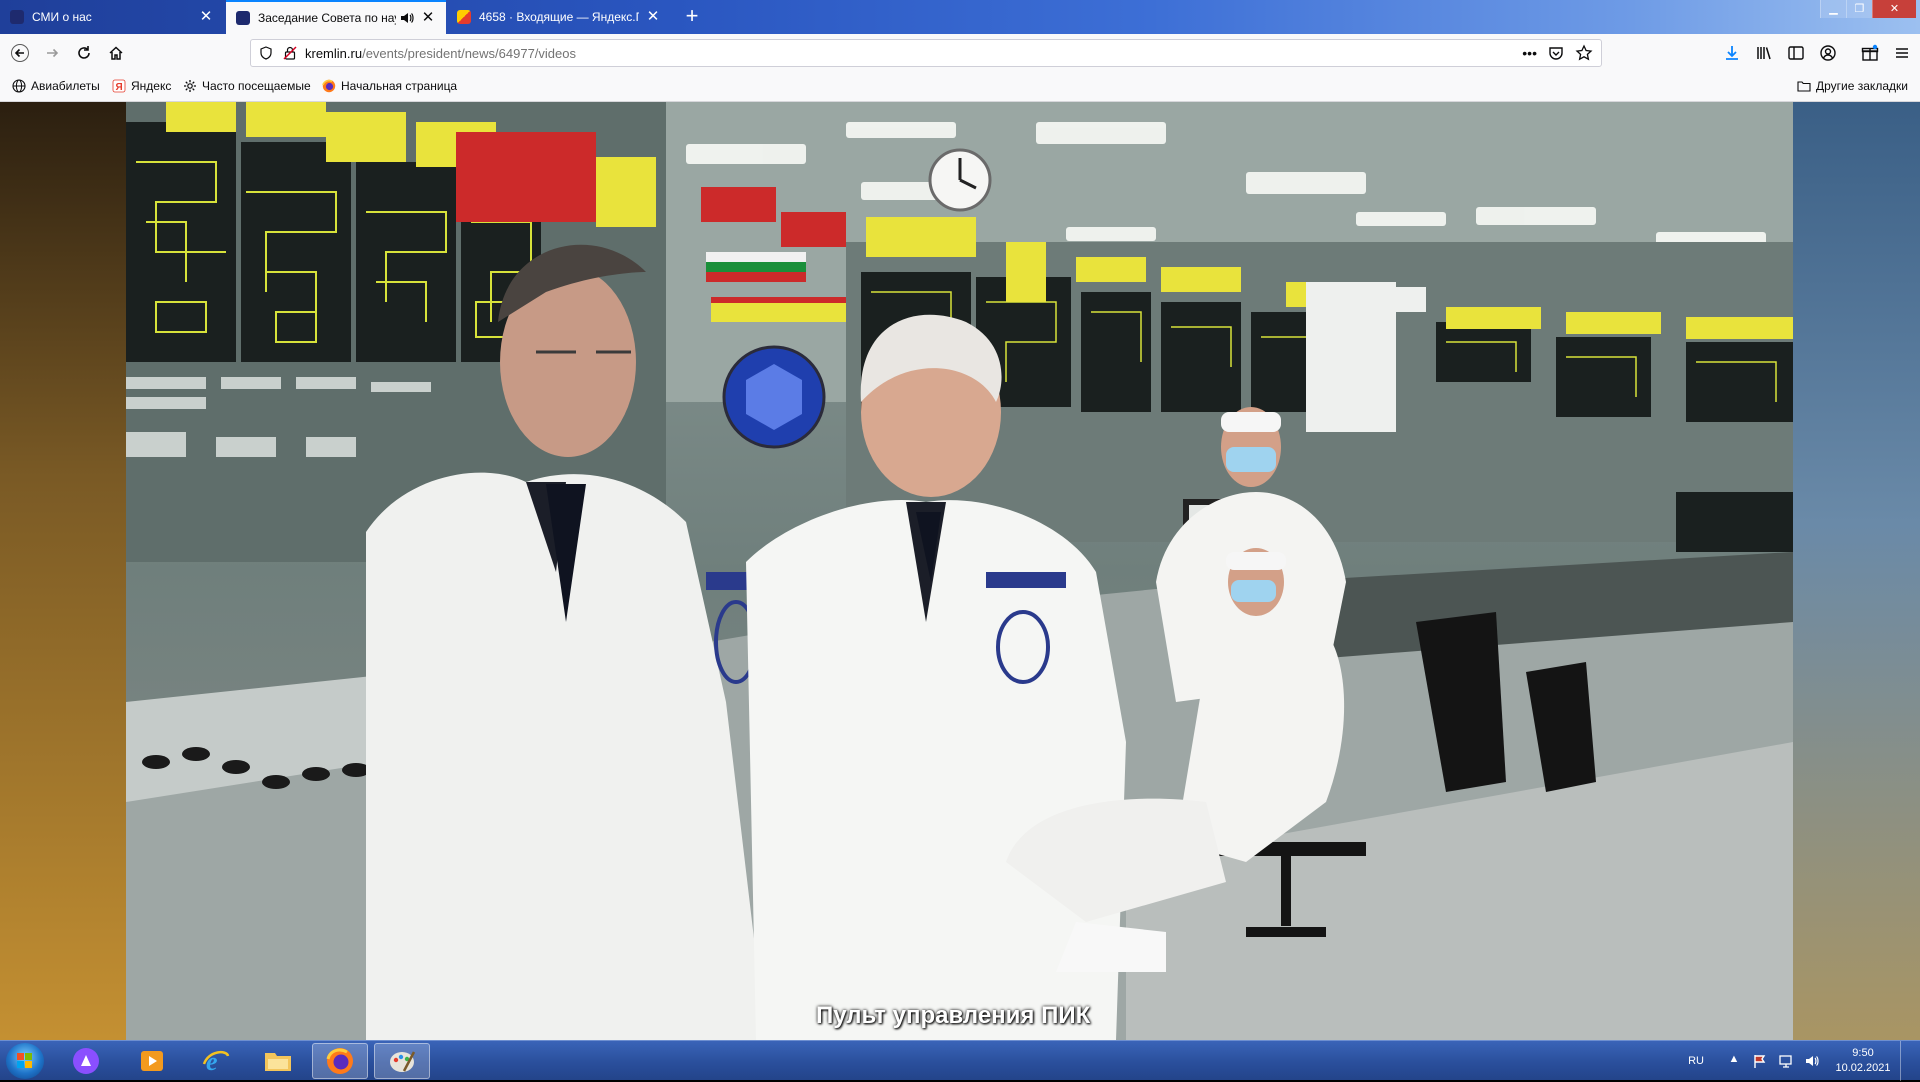  Describe the element at coordinates (1799, 1061) in the screenshot. I see `system-tray: RU ▲ 9:50 10.02.2021` at that location.